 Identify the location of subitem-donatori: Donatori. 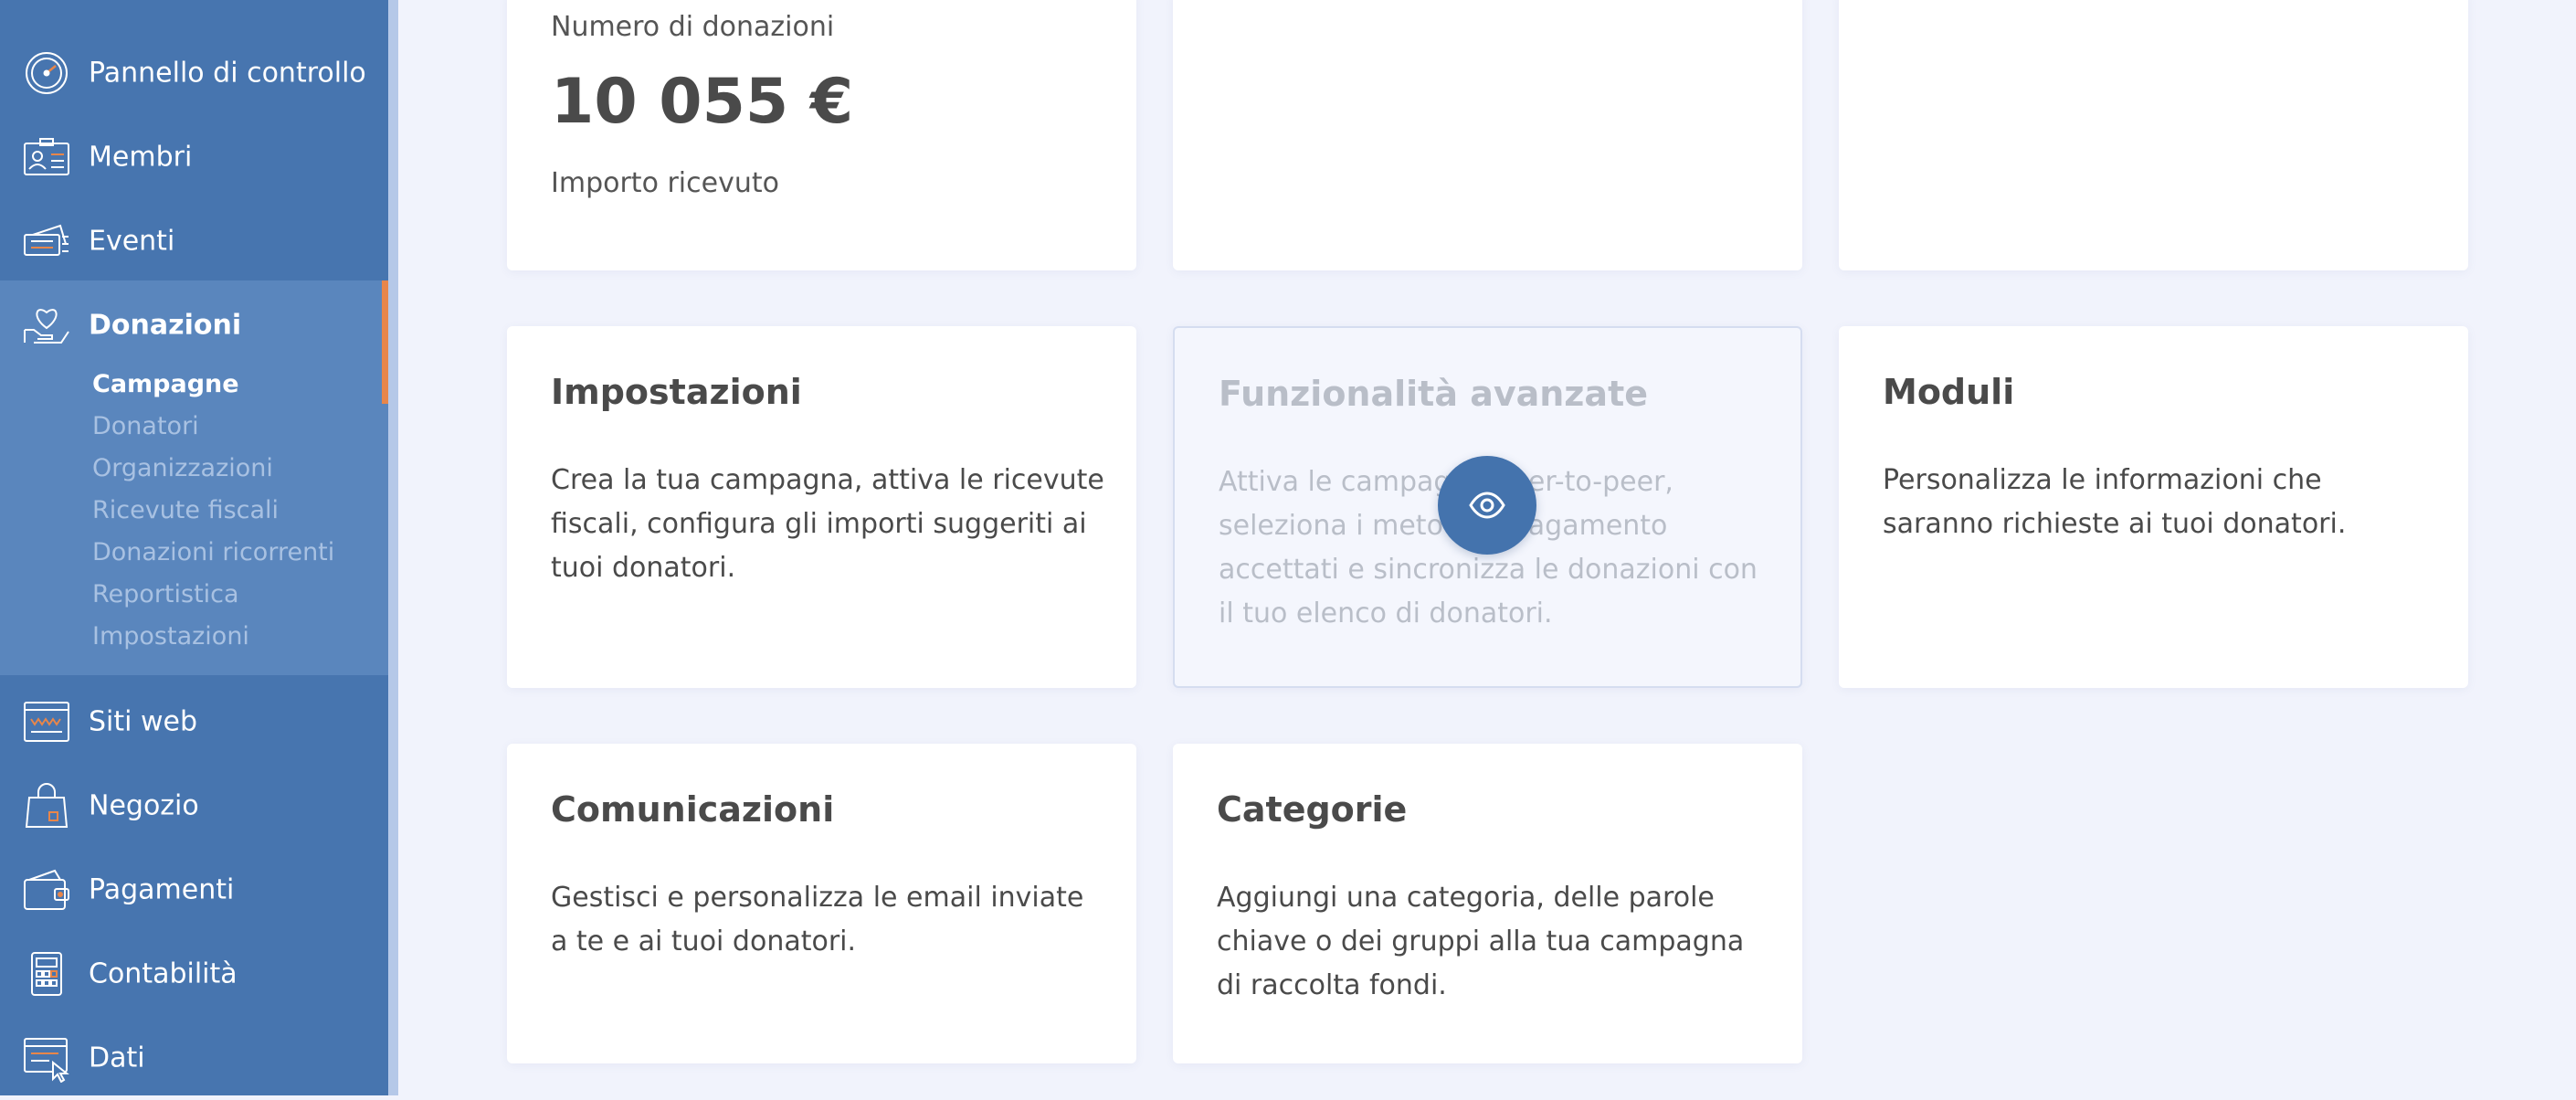
(145, 426).